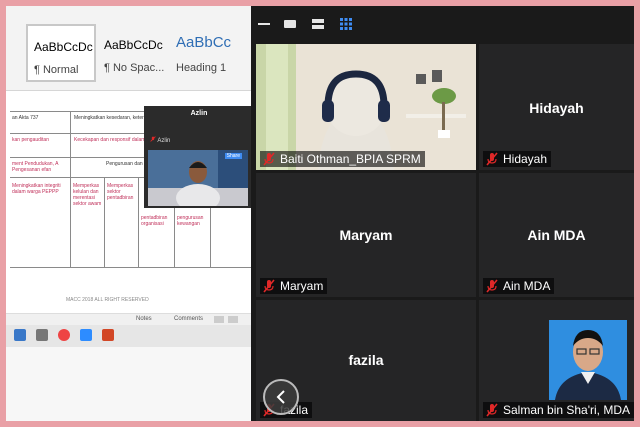 This screenshot has height=427, width=640. Describe the element at coordinates (120, 192) in the screenshot. I see `table-cell: Memperkas sektor pentadbiran` at that location.